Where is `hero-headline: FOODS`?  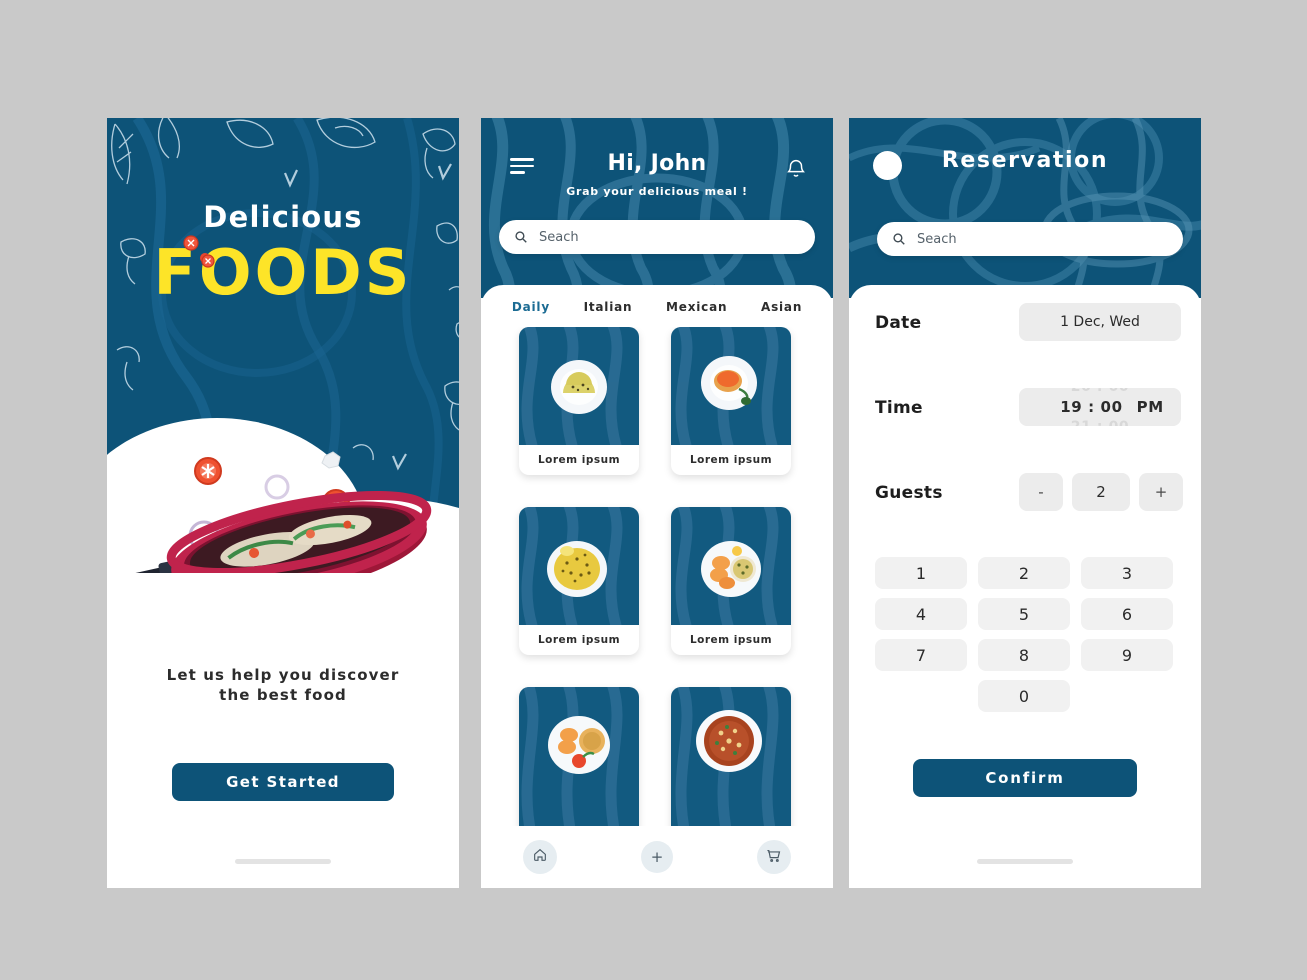
hero-headline: FOODS is located at coordinates (283, 272).